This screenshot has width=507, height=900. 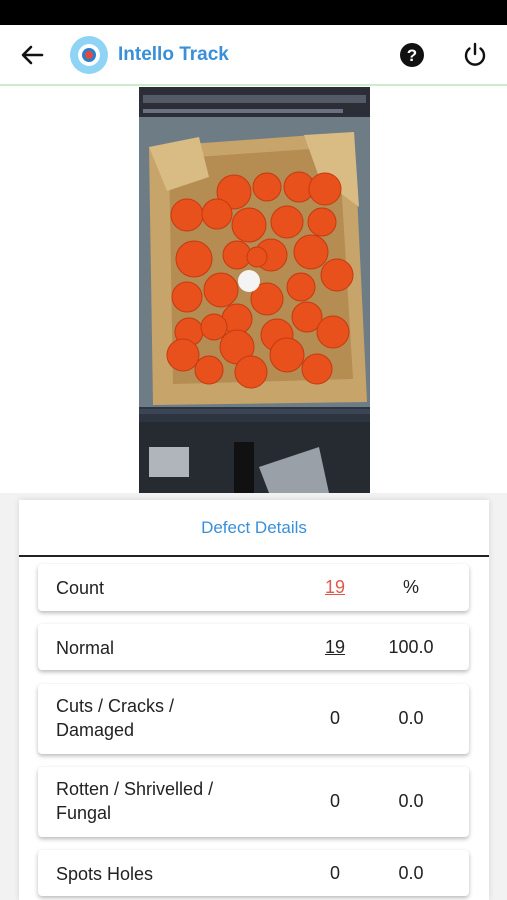 What do you see at coordinates (85, 648) in the screenshot?
I see `normal-label: Normal` at bounding box center [85, 648].